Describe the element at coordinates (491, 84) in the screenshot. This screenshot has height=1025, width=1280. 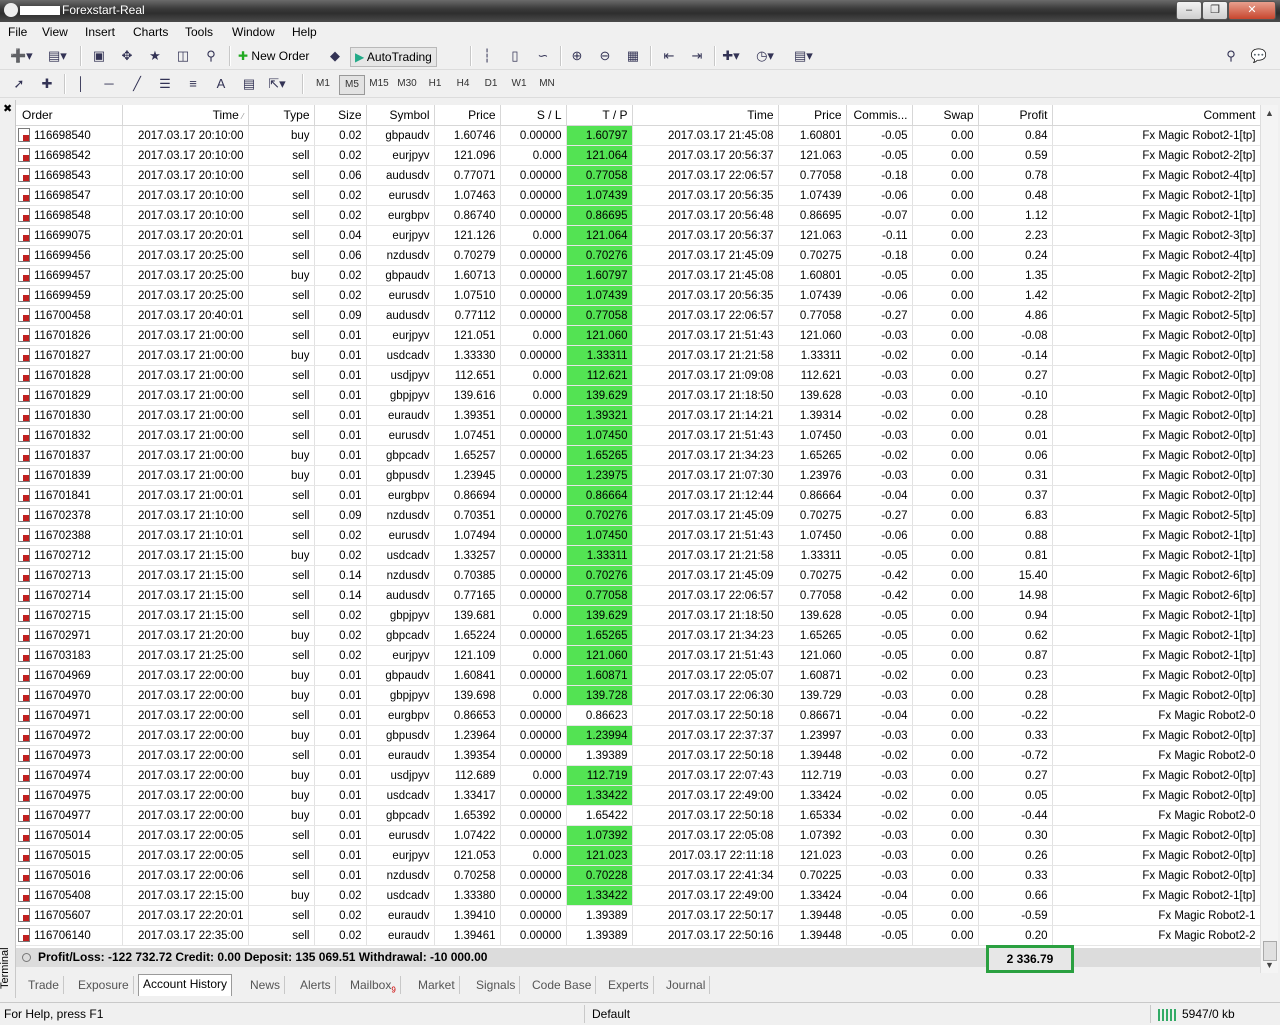
I see `timeframe-d1: D1` at that location.